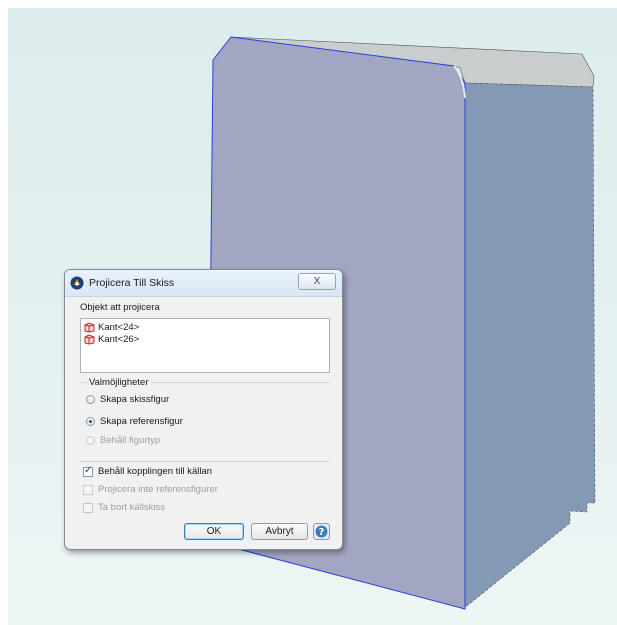 This screenshot has height=625, width=617. Describe the element at coordinates (279, 531) in the screenshot. I see `cancel-button: Avbryt` at that location.